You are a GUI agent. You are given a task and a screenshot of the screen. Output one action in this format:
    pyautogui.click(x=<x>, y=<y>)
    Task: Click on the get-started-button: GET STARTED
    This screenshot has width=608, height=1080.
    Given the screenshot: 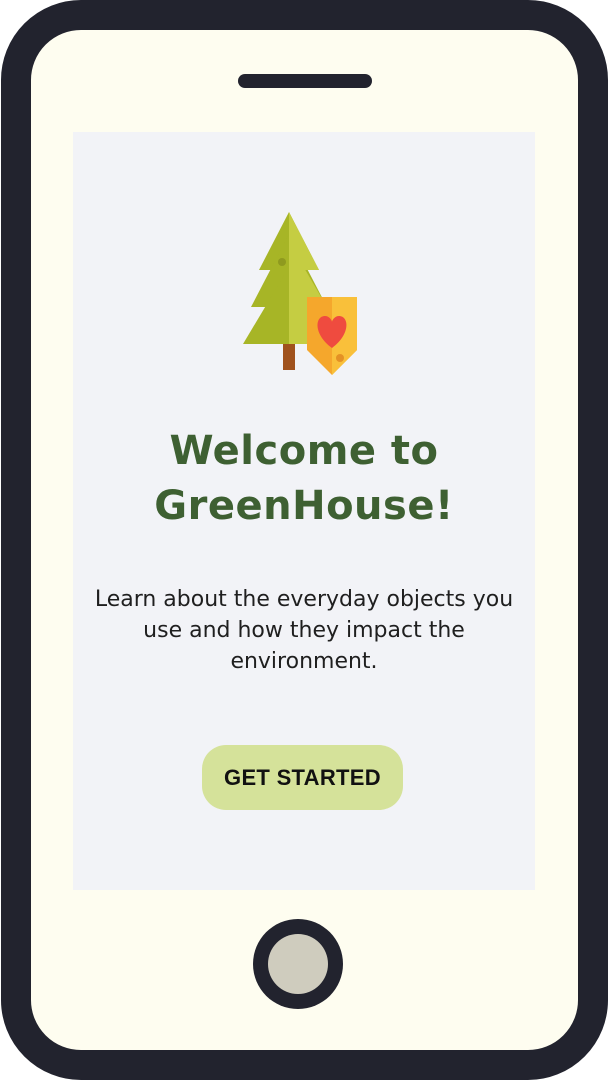 What is the action you would take?
    pyautogui.click(x=302, y=777)
    